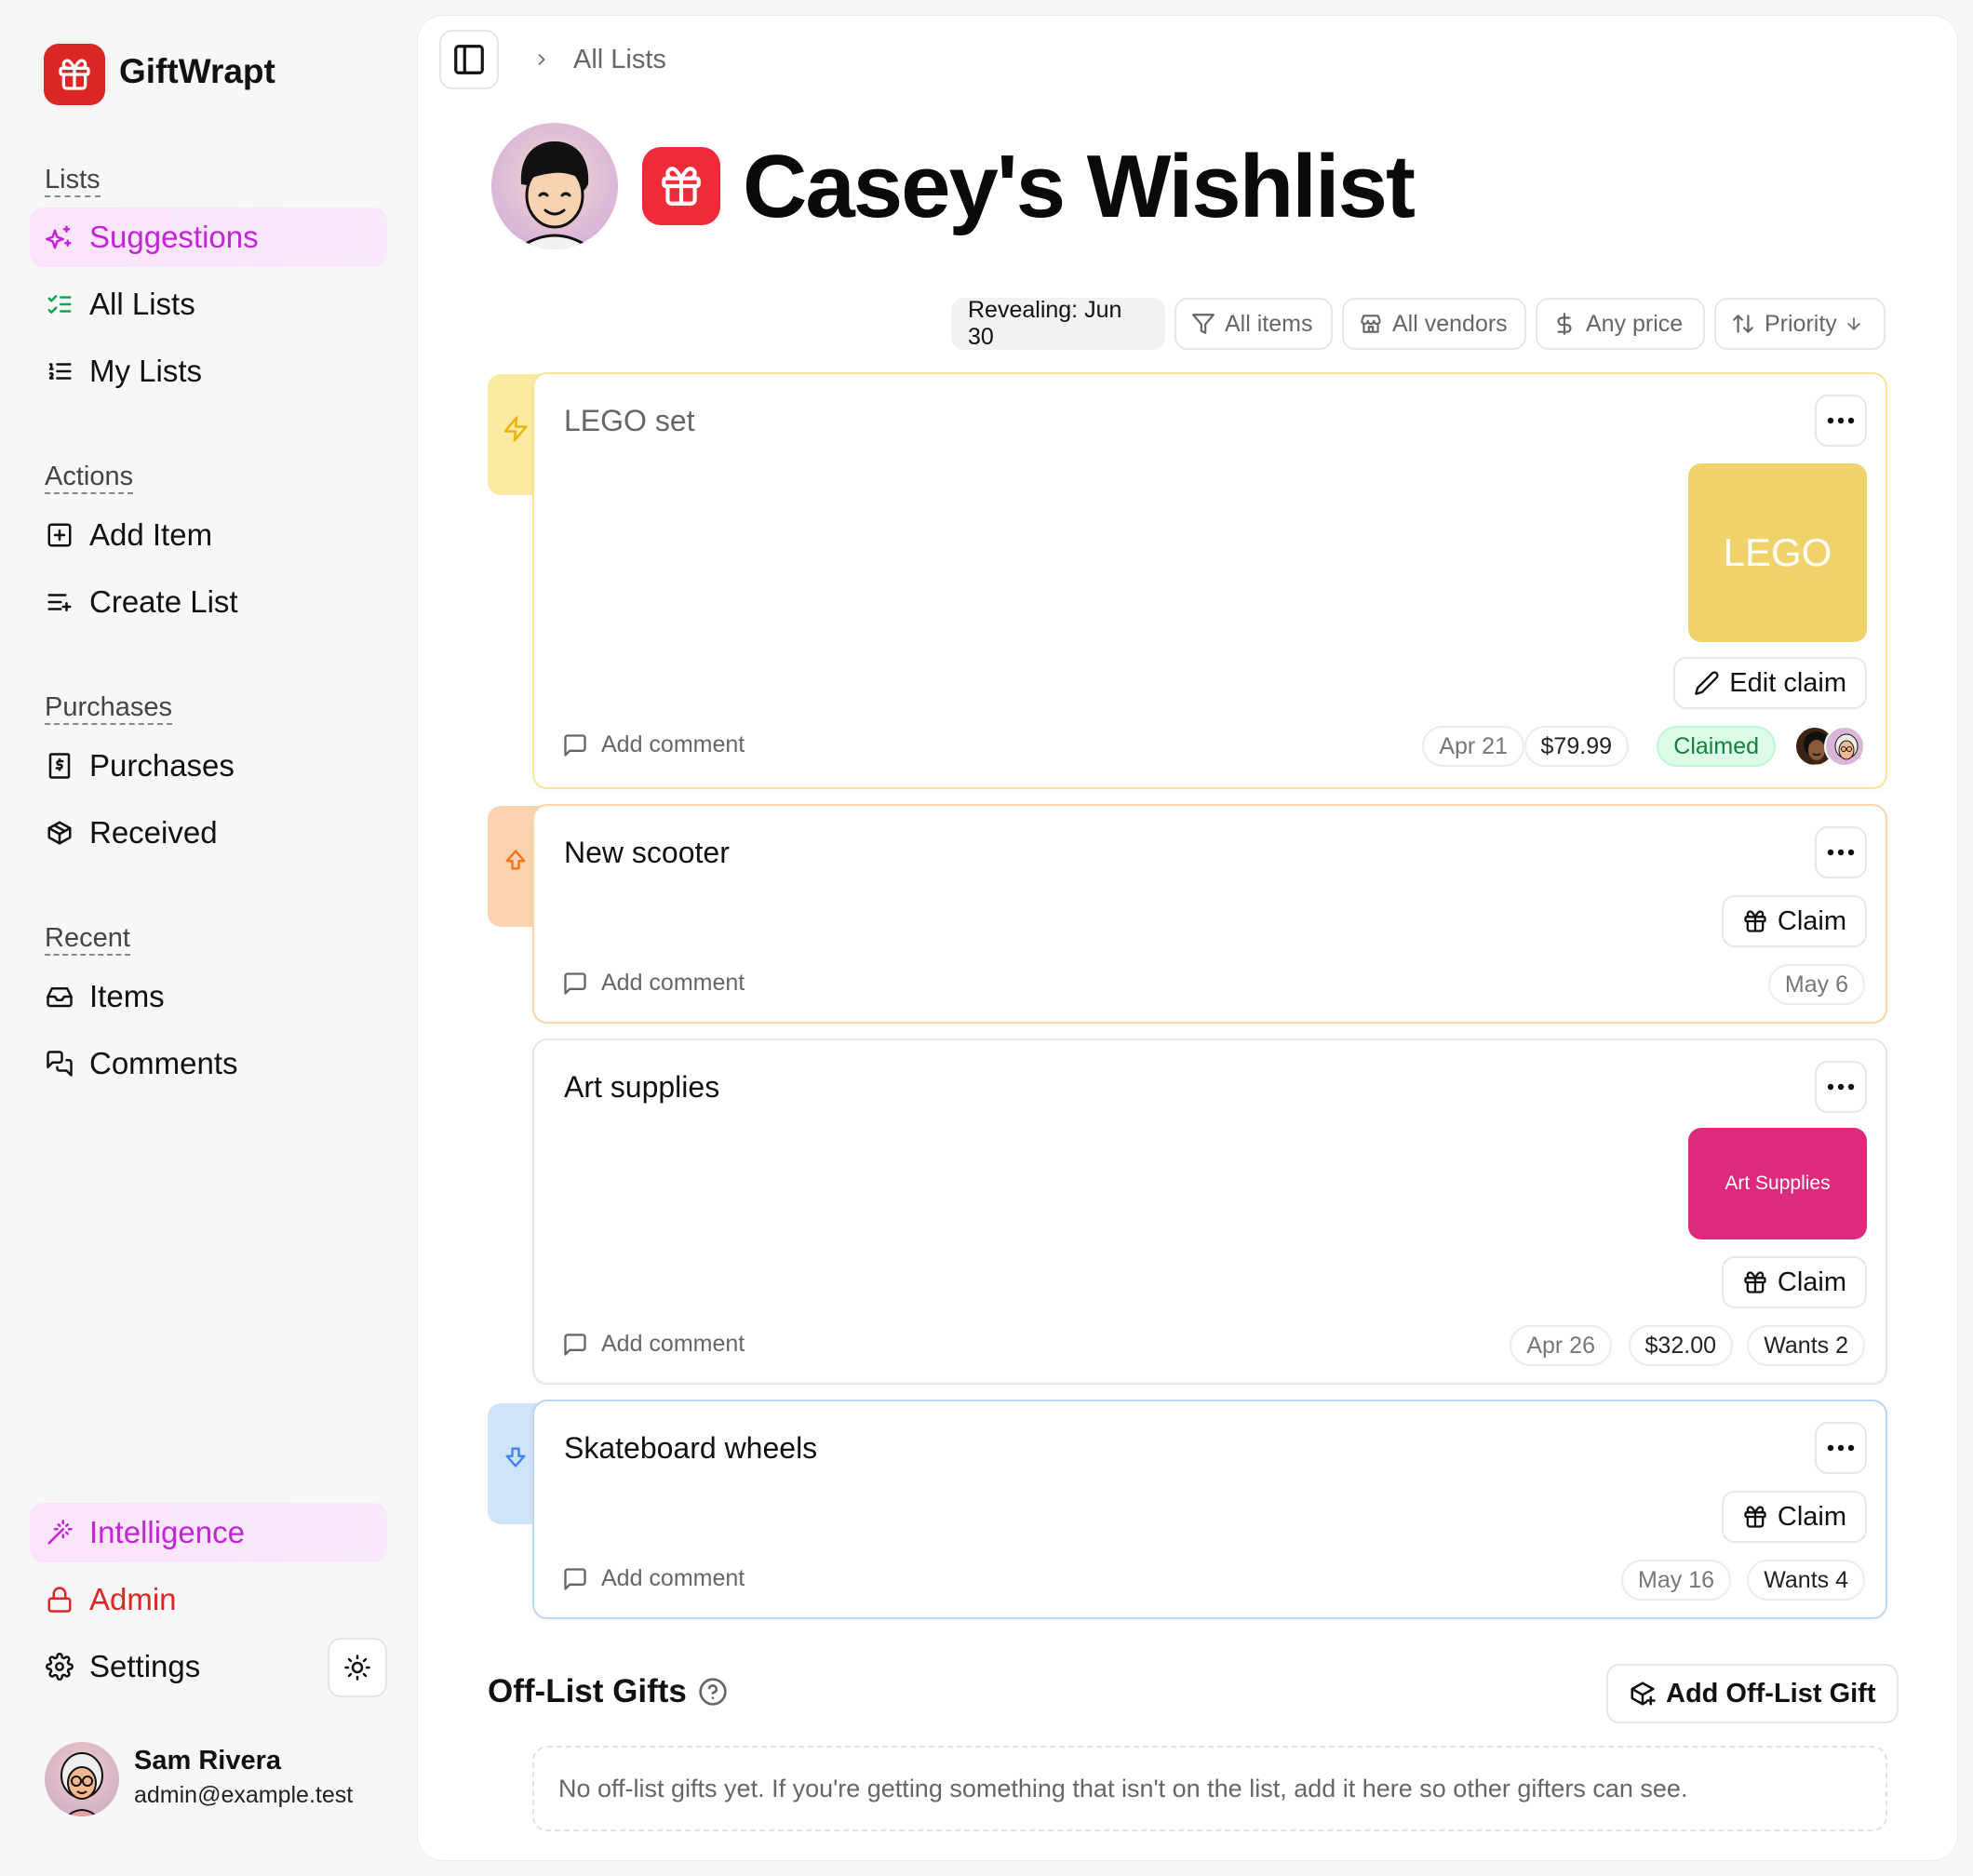 The image size is (1973, 1876). Describe the element at coordinates (1829, 746) in the screenshot. I see `claimer-avatars` at that location.